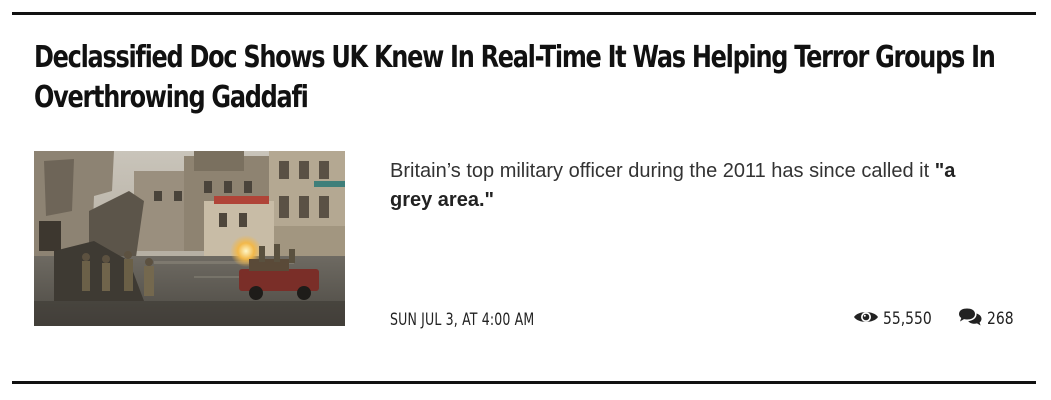 This screenshot has width=1051, height=400. What do you see at coordinates (524, 382) in the screenshot?
I see `bottom-divider` at bounding box center [524, 382].